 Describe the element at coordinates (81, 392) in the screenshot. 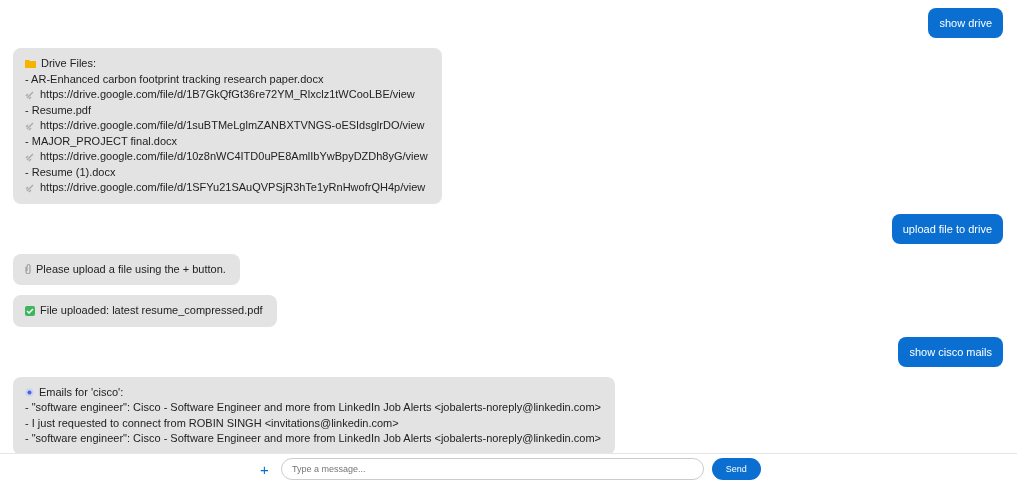

I see `message-line: Emails for 'cisco':` at that location.